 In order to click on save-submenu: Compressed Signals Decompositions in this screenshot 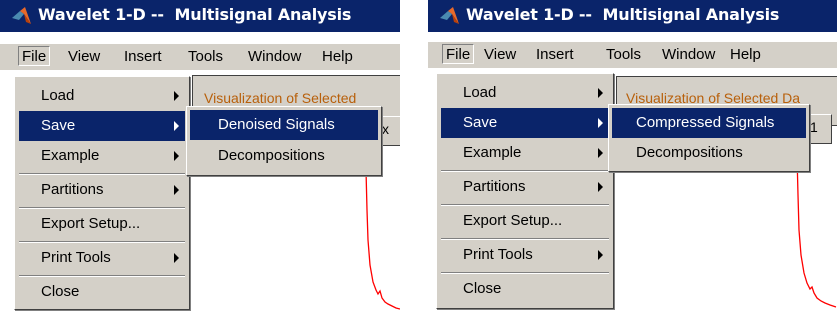, I will do `click(709, 138)`.